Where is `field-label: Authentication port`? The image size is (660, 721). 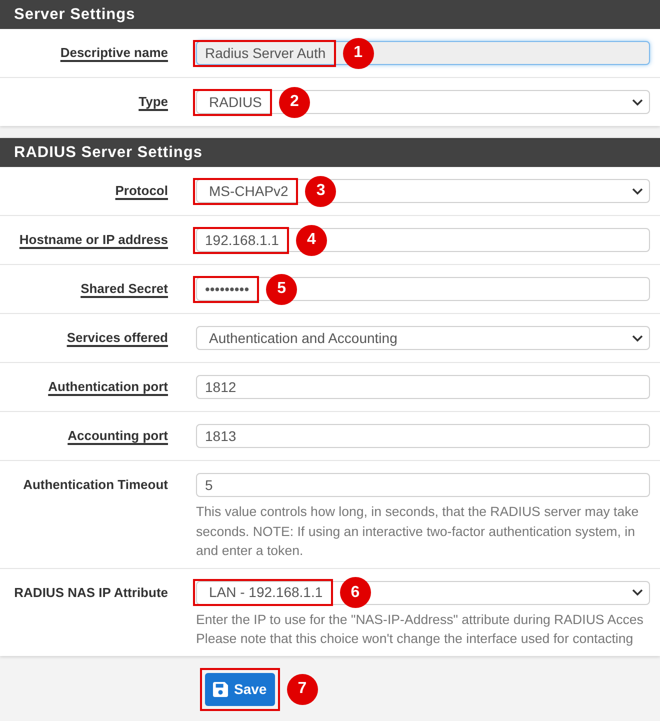 field-label: Authentication port is located at coordinates (108, 386).